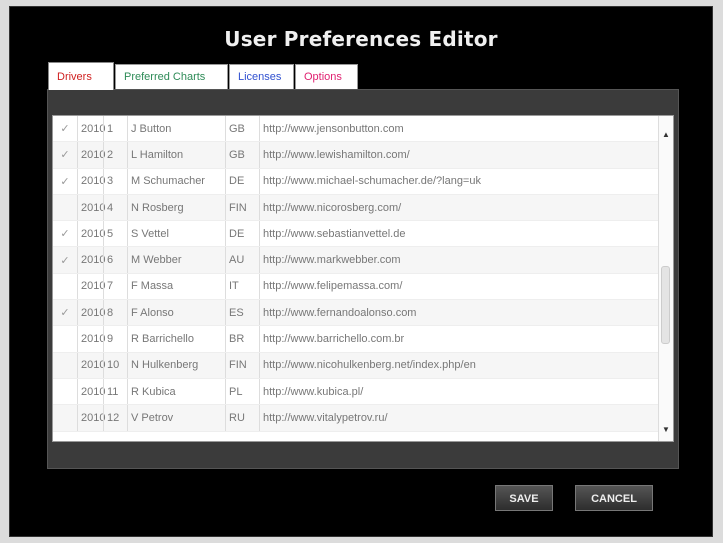  Describe the element at coordinates (466, 260) in the screenshot. I see `url-cell: http://www.markwebber.com` at that location.